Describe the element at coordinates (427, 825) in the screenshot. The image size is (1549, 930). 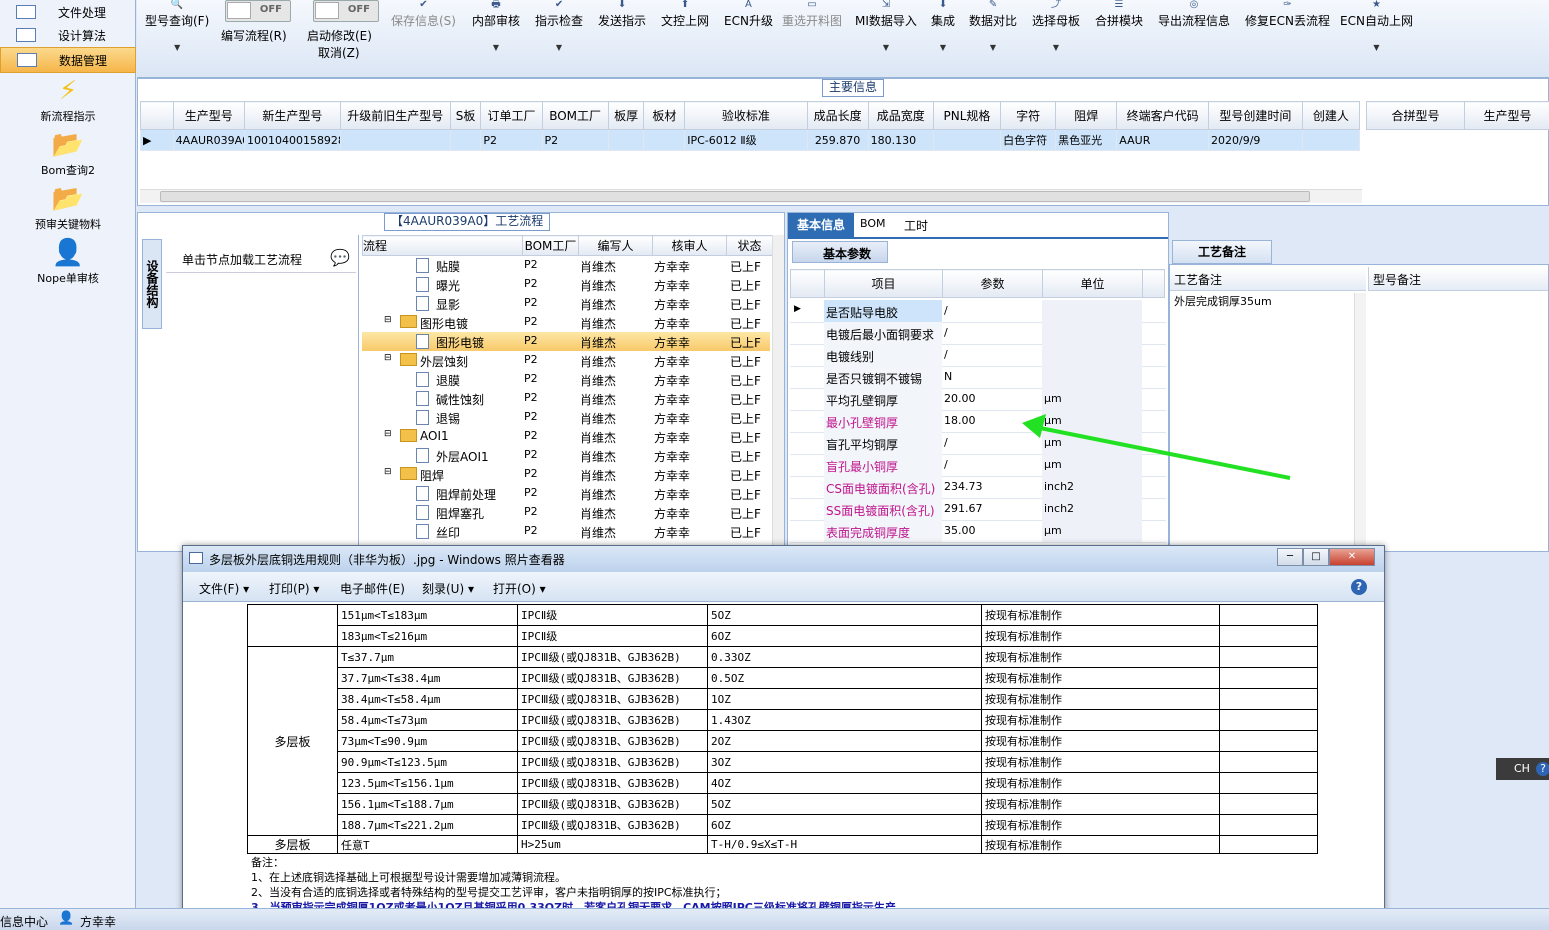
I see `rule-range: 188.7μm<T≤221.2μm` at that location.